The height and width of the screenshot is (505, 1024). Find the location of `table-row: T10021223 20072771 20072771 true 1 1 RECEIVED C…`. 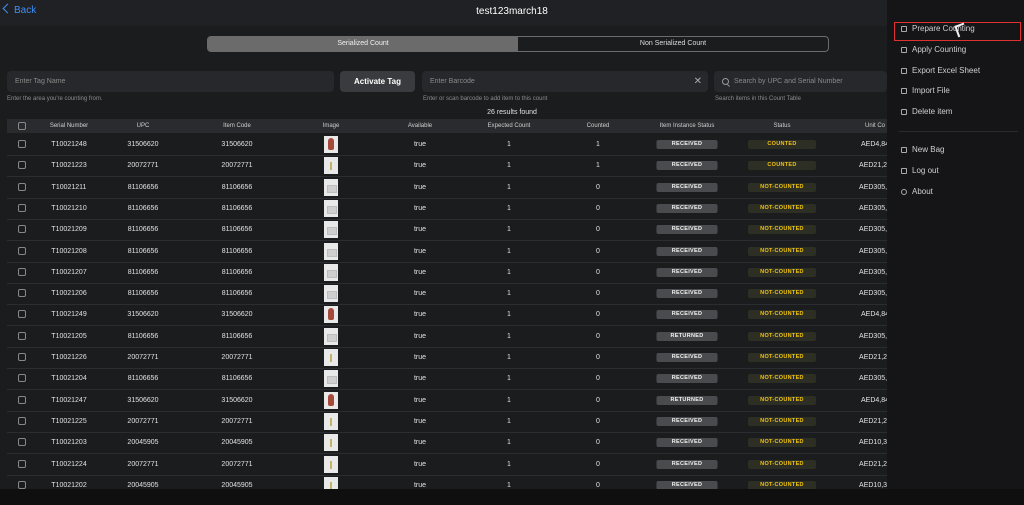

table-row: T10021223 20072771 20072771 true 1 1 RECEIVED C… is located at coordinates (449, 166).